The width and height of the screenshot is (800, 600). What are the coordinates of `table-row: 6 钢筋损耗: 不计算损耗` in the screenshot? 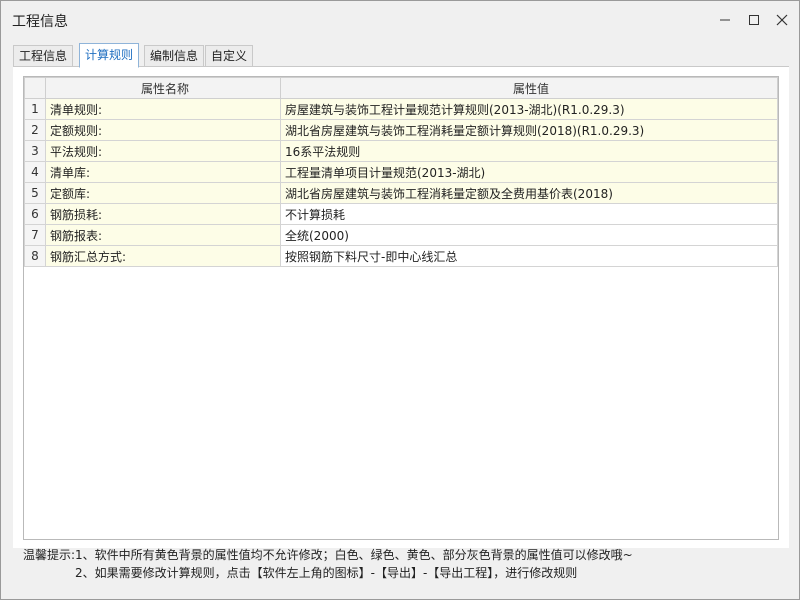 It's located at (401, 214).